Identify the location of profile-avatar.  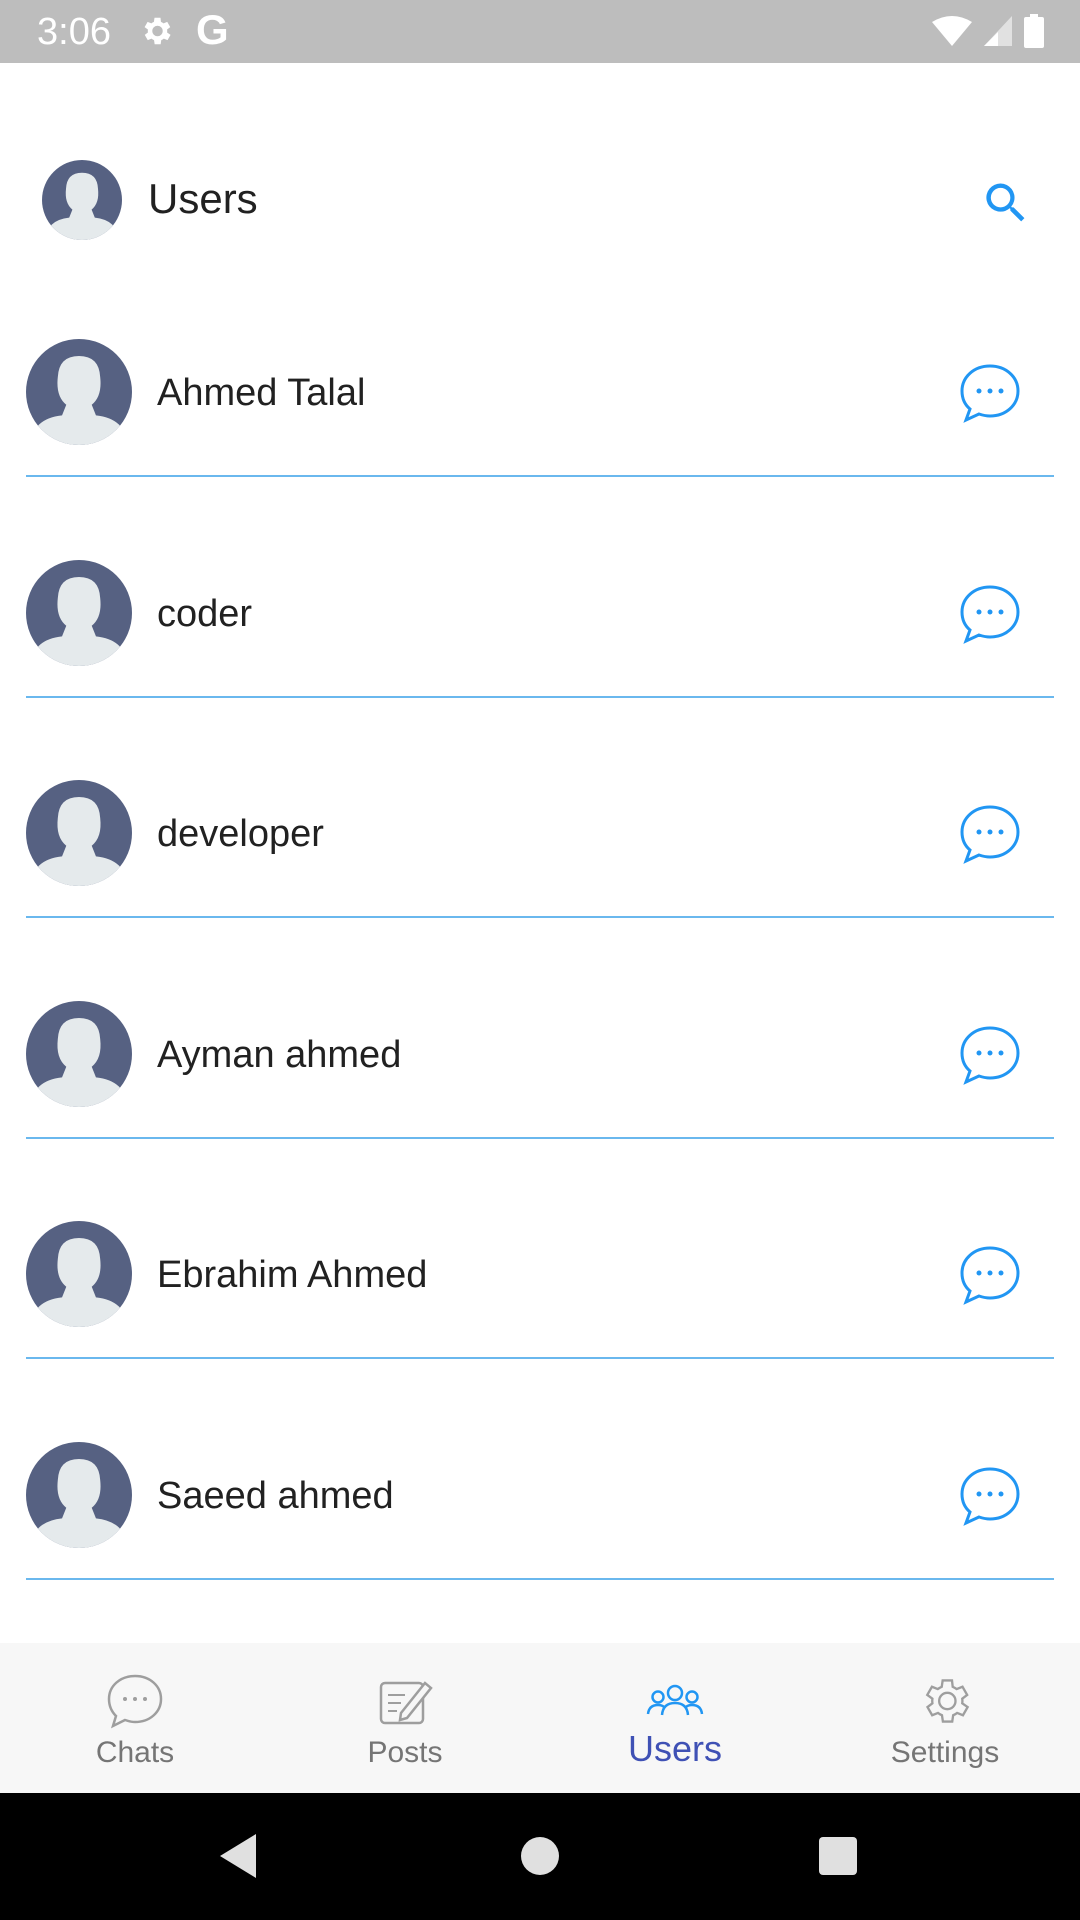
(82, 200).